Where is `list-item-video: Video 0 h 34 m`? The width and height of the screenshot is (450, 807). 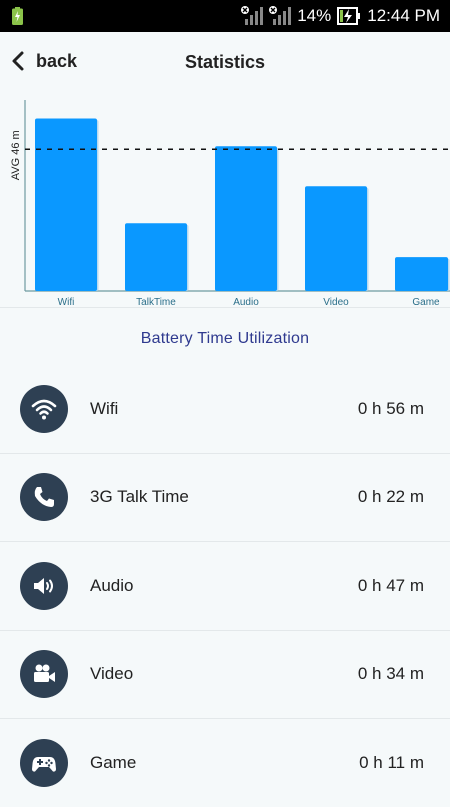
list-item-video: Video 0 h 34 m is located at coordinates (225, 675).